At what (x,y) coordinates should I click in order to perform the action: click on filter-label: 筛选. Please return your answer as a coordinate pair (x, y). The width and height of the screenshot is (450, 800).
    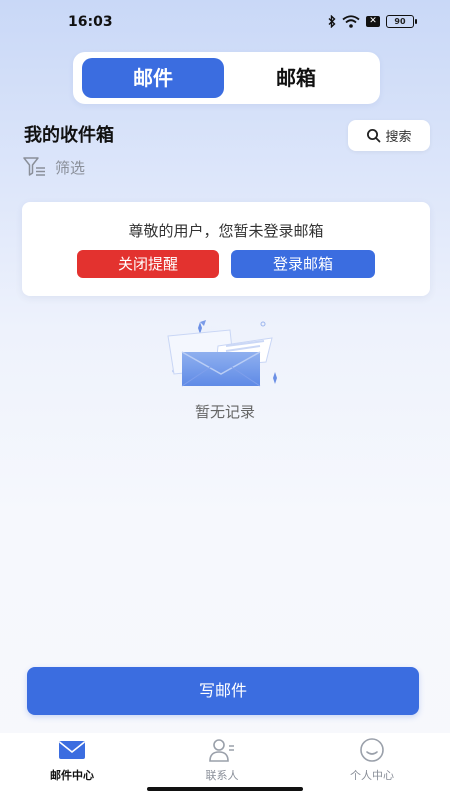
    Looking at the image, I should click on (70, 167).